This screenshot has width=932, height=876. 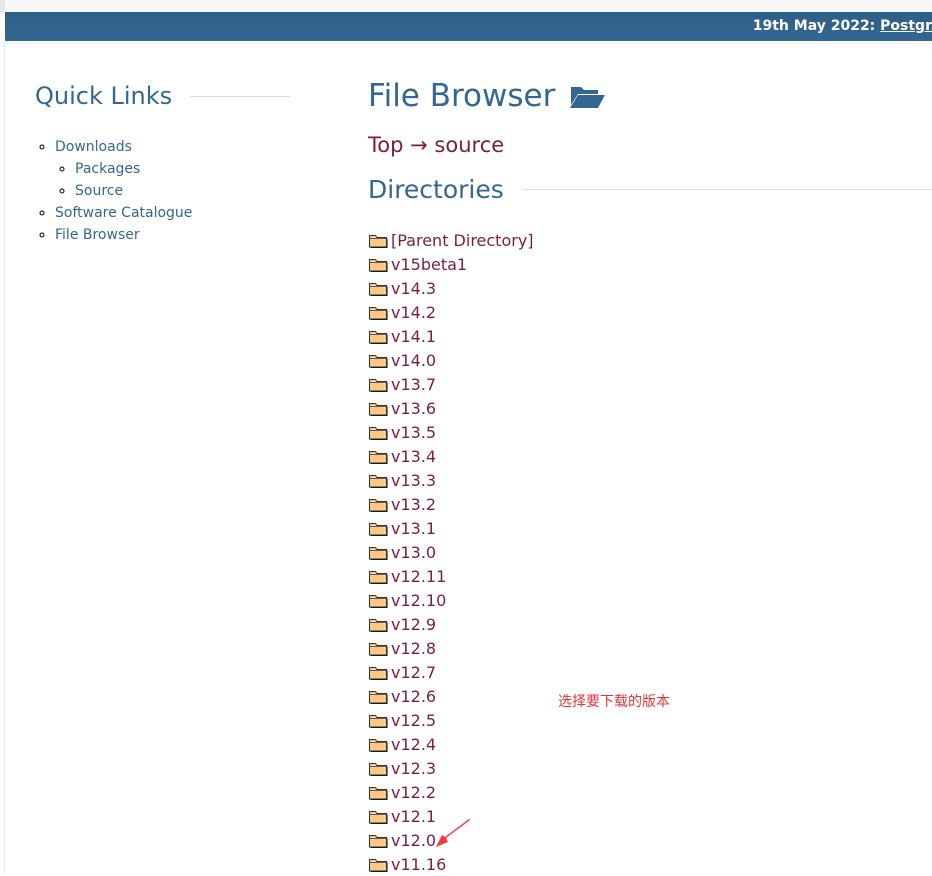 What do you see at coordinates (93, 147) in the screenshot?
I see `link-downloads: Downloads` at bounding box center [93, 147].